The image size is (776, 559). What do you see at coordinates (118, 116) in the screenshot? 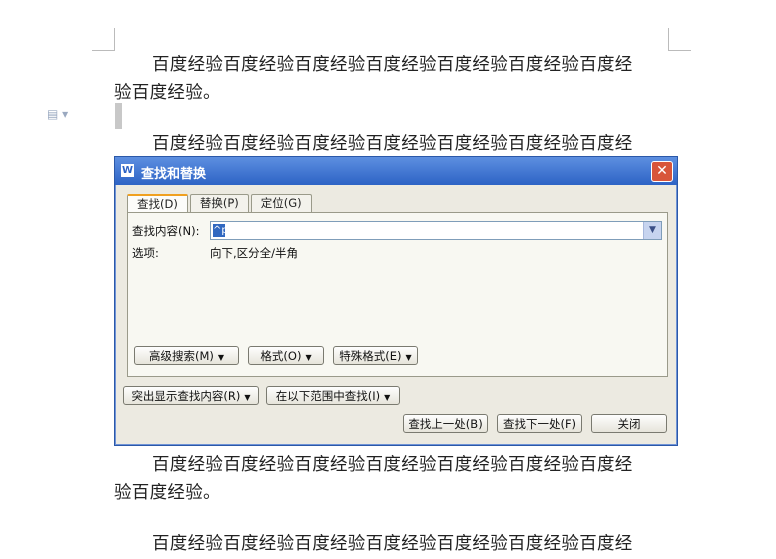
I see `selected-paragraph-mark` at bounding box center [118, 116].